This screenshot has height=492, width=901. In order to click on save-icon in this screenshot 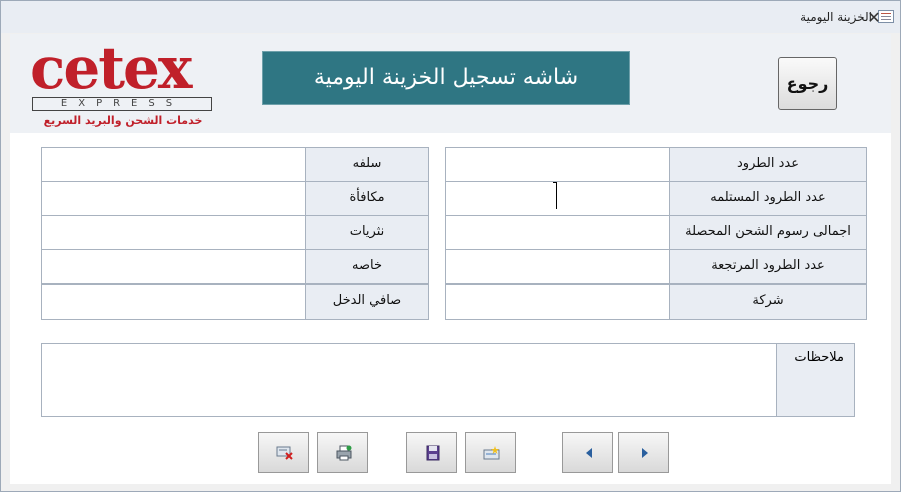, I will do `click(433, 453)`.